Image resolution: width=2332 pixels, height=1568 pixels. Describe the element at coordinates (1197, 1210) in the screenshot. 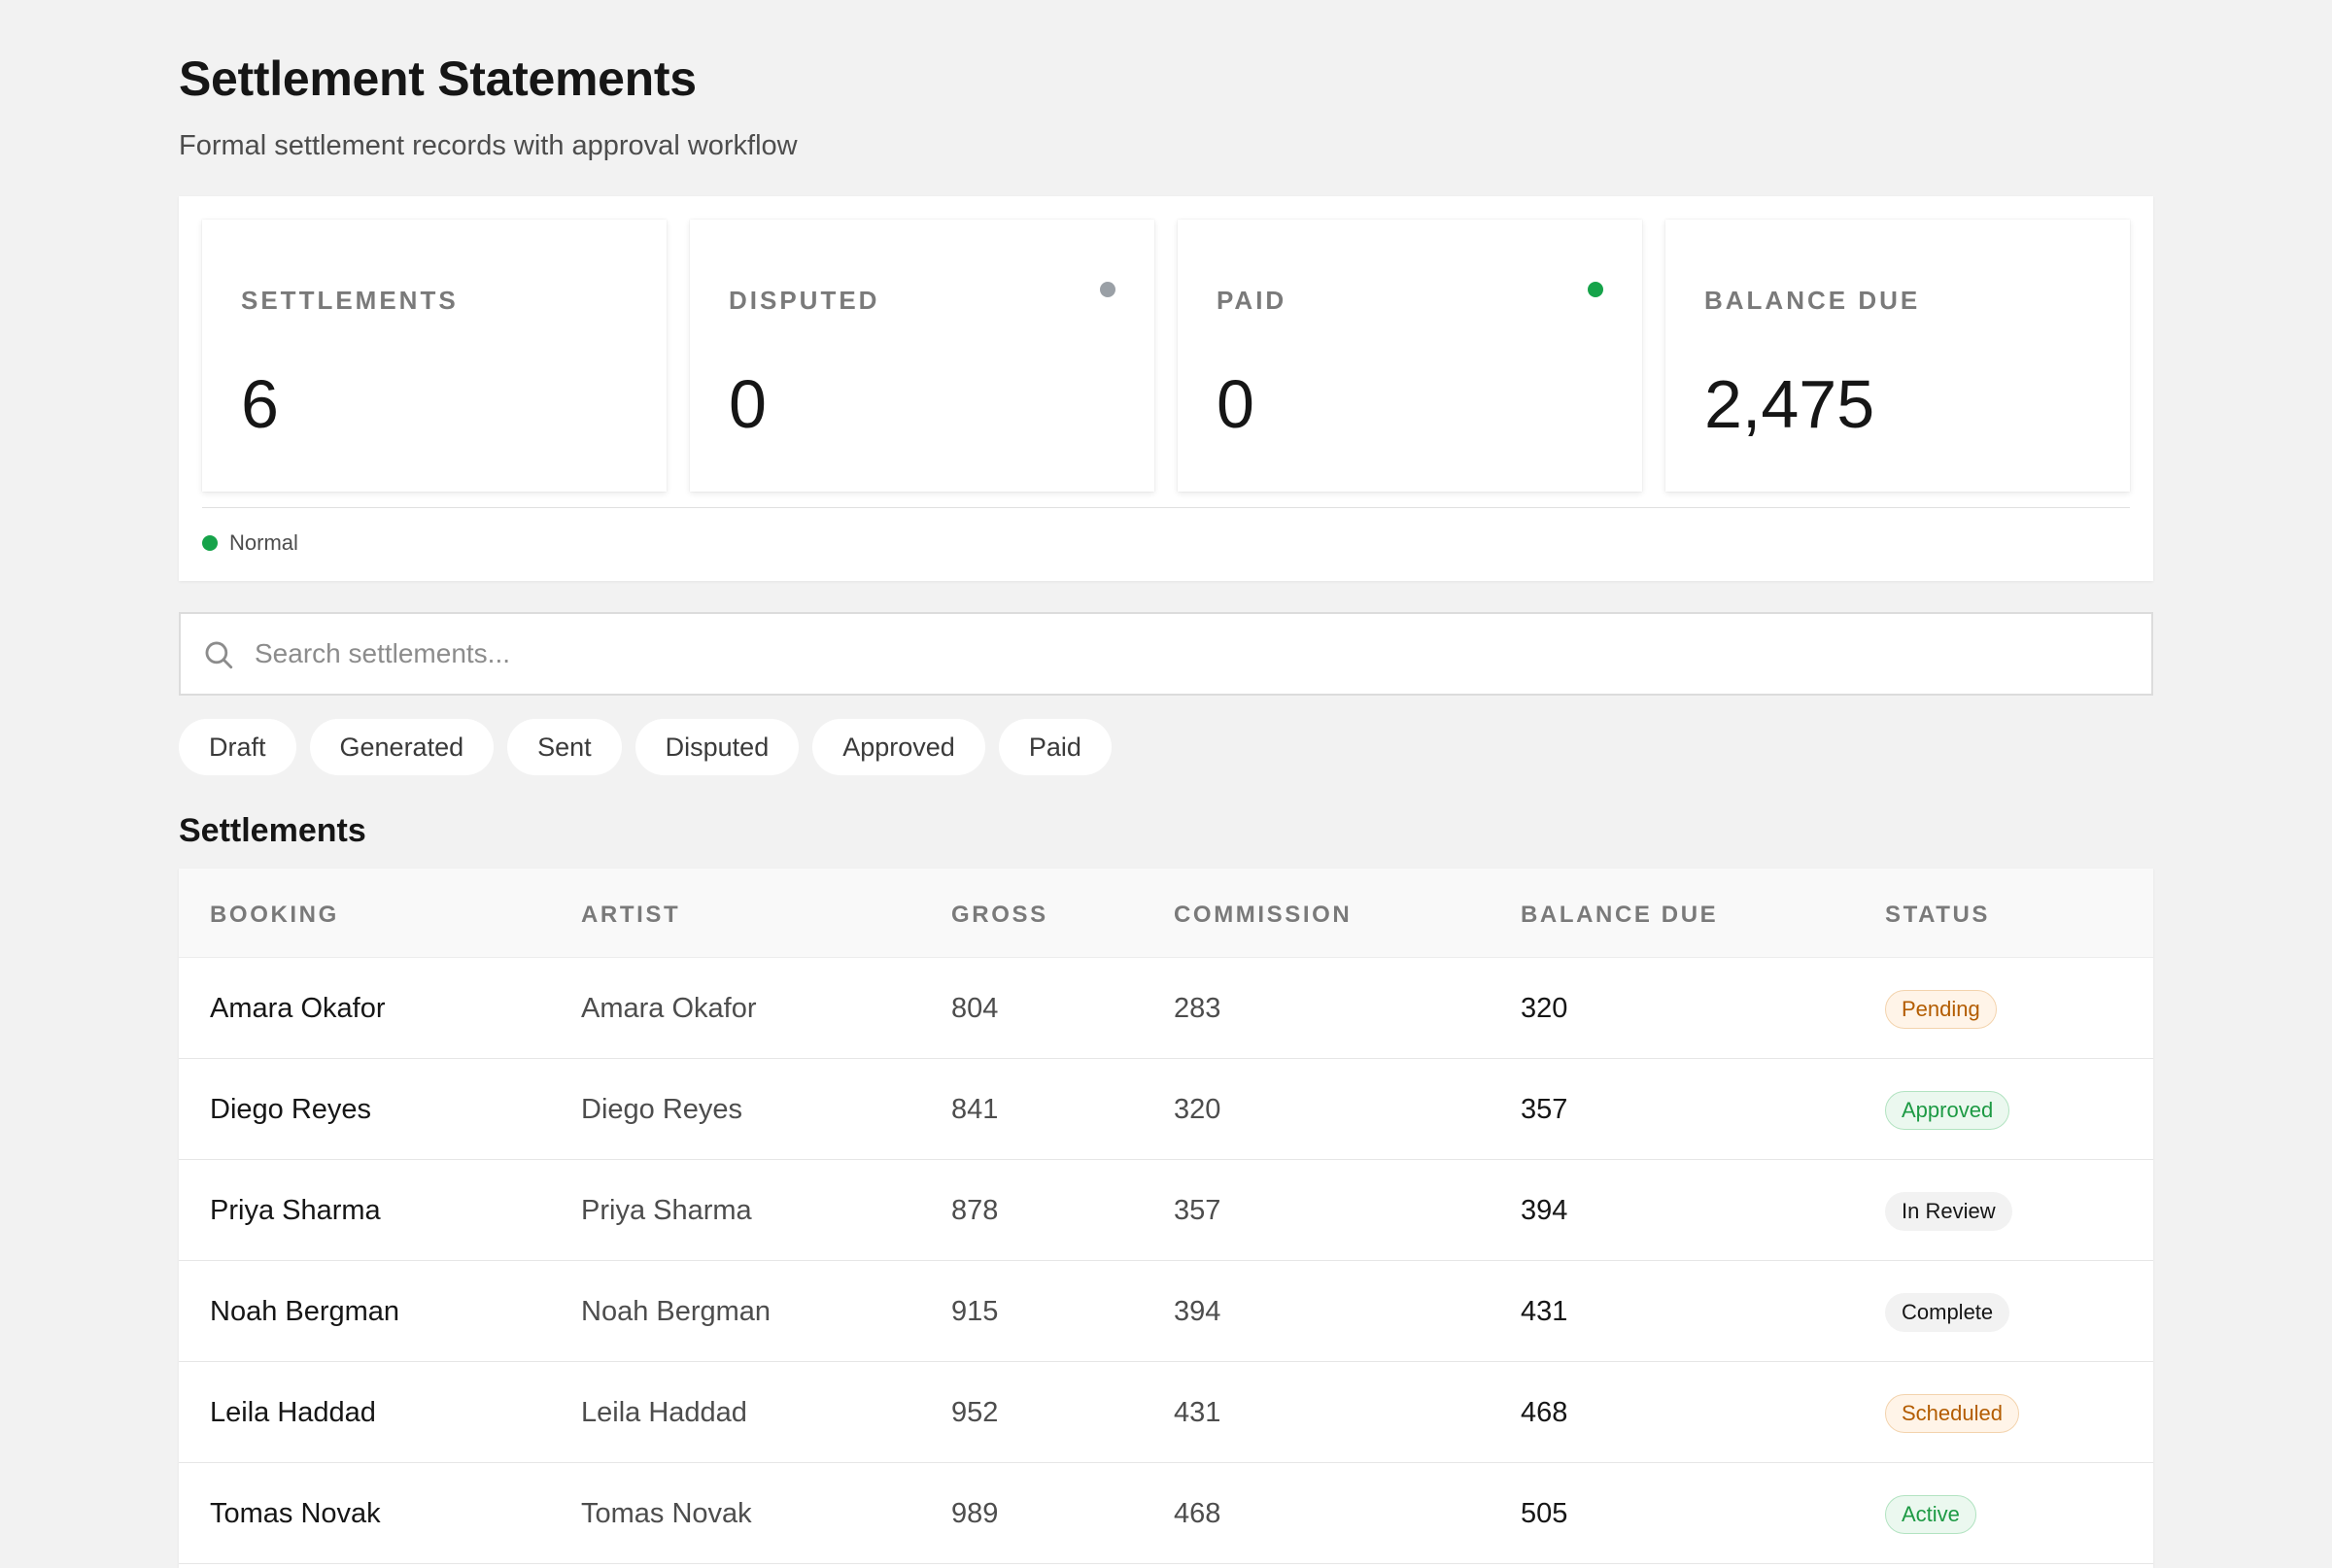

I see `commission-cell: 357` at that location.